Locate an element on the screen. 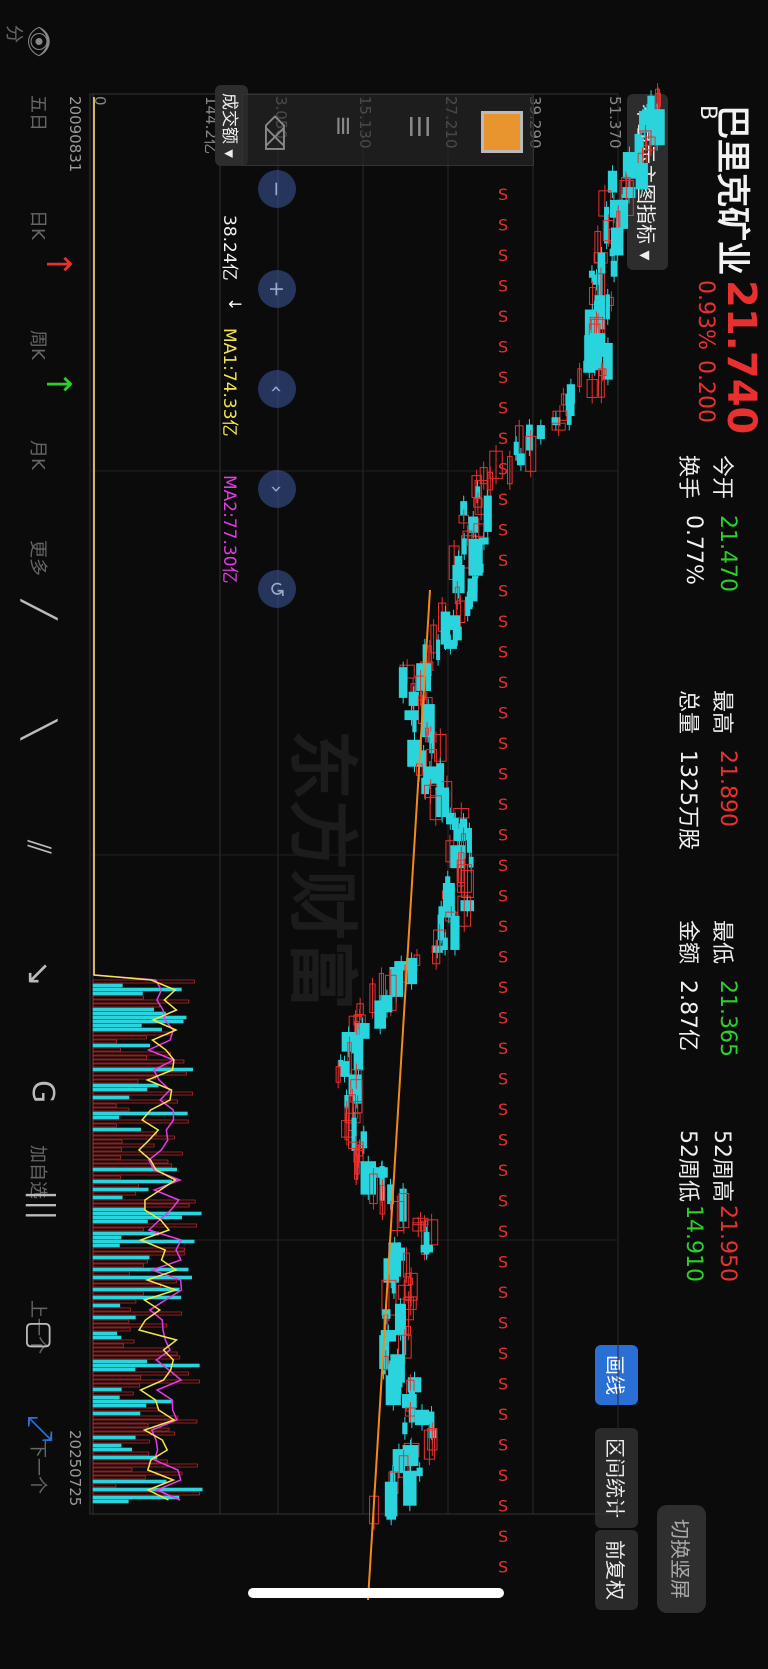 The image size is (768, 1669). bars-icon: ||| is located at coordinates (42, 1205).